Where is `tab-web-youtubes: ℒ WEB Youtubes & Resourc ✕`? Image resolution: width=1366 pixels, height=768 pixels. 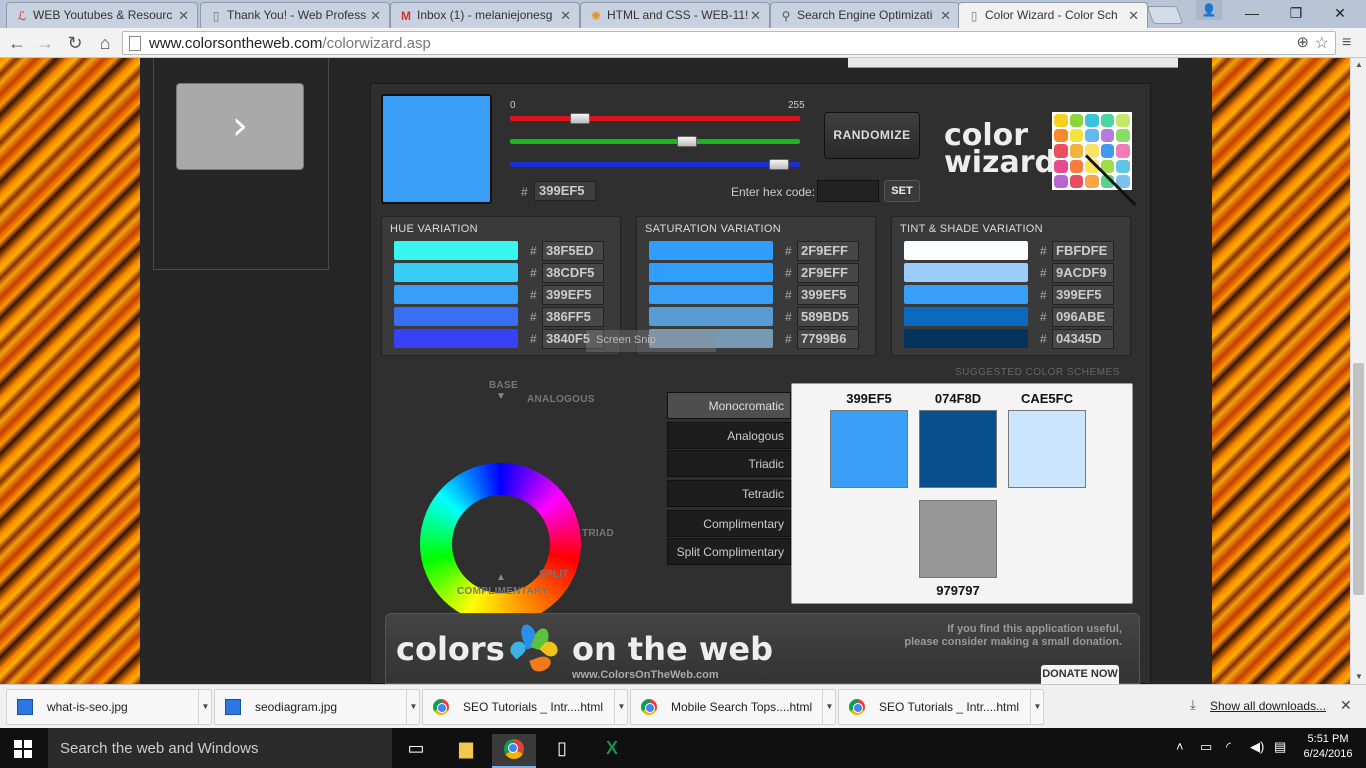
tab-web-youtubes: ℒ WEB Youtubes & Resourc ✕ is located at coordinates (102, 15).